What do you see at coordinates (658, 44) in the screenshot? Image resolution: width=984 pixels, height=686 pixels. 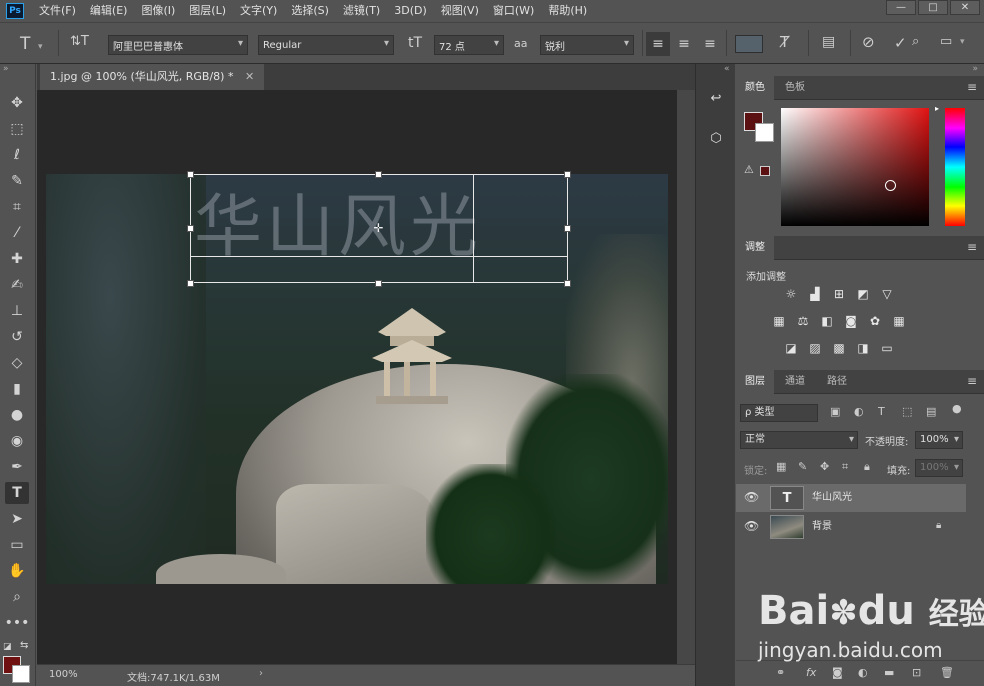 I see `align-left-button: ≡` at bounding box center [658, 44].